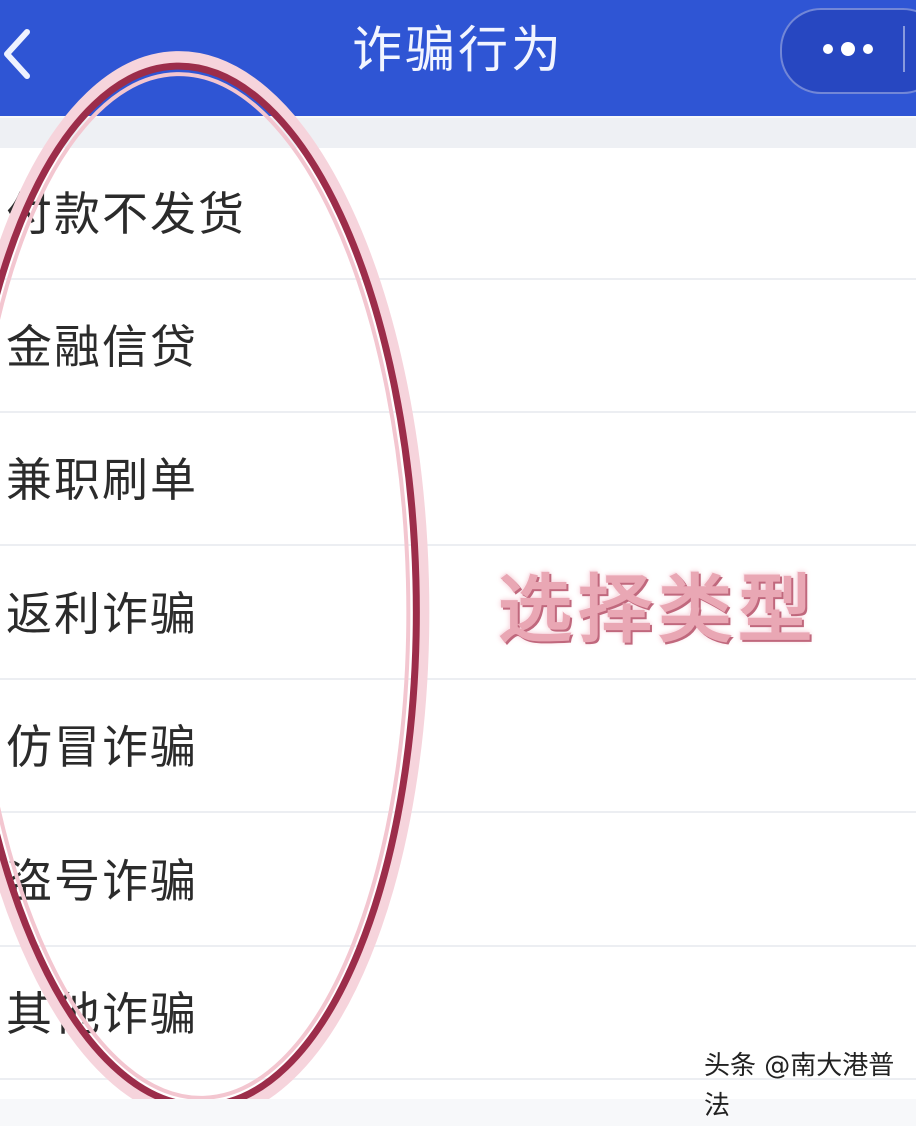 This screenshot has width=916, height=1126. Describe the element at coordinates (458, 50) in the screenshot. I see `page-title: 诈骗行为` at that location.